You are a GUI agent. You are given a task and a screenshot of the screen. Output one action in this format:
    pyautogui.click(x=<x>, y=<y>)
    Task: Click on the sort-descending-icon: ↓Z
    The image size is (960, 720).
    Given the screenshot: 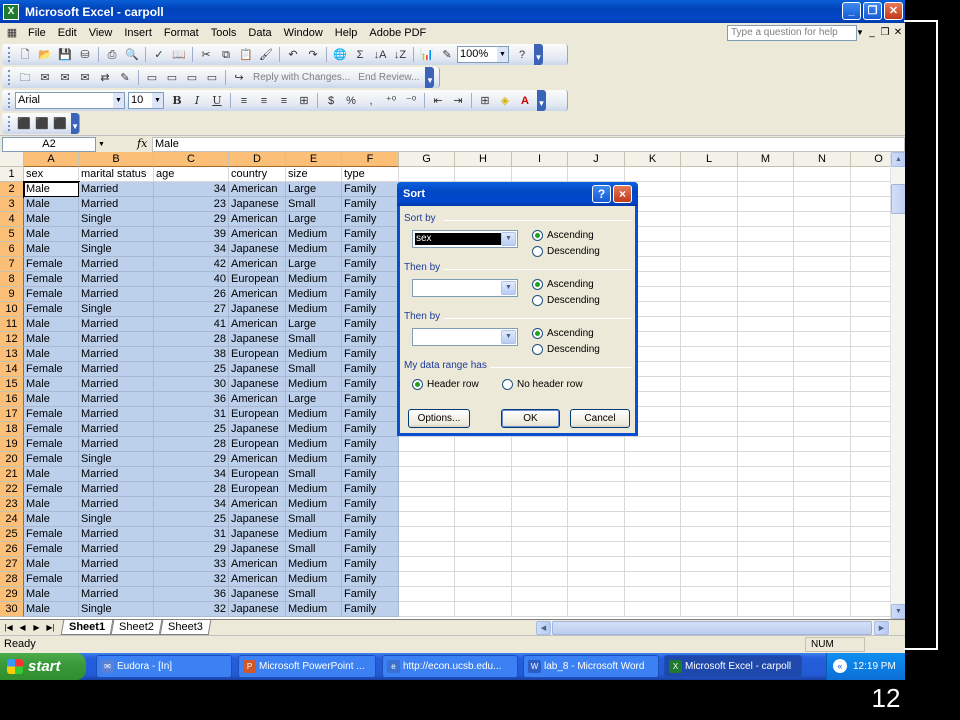 What is the action you would take?
    pyautogui.click(x=400, y=55)
    